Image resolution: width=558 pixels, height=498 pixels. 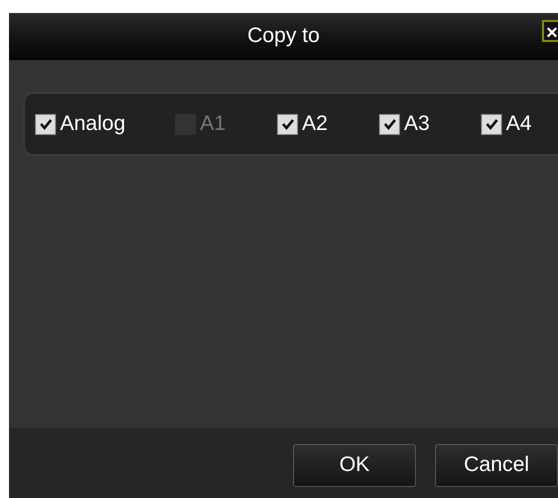 What do you see at coordinates (93, 124) in the screenshot?
I see `checkbox-label: Analog` at bounding box center [93, 124].